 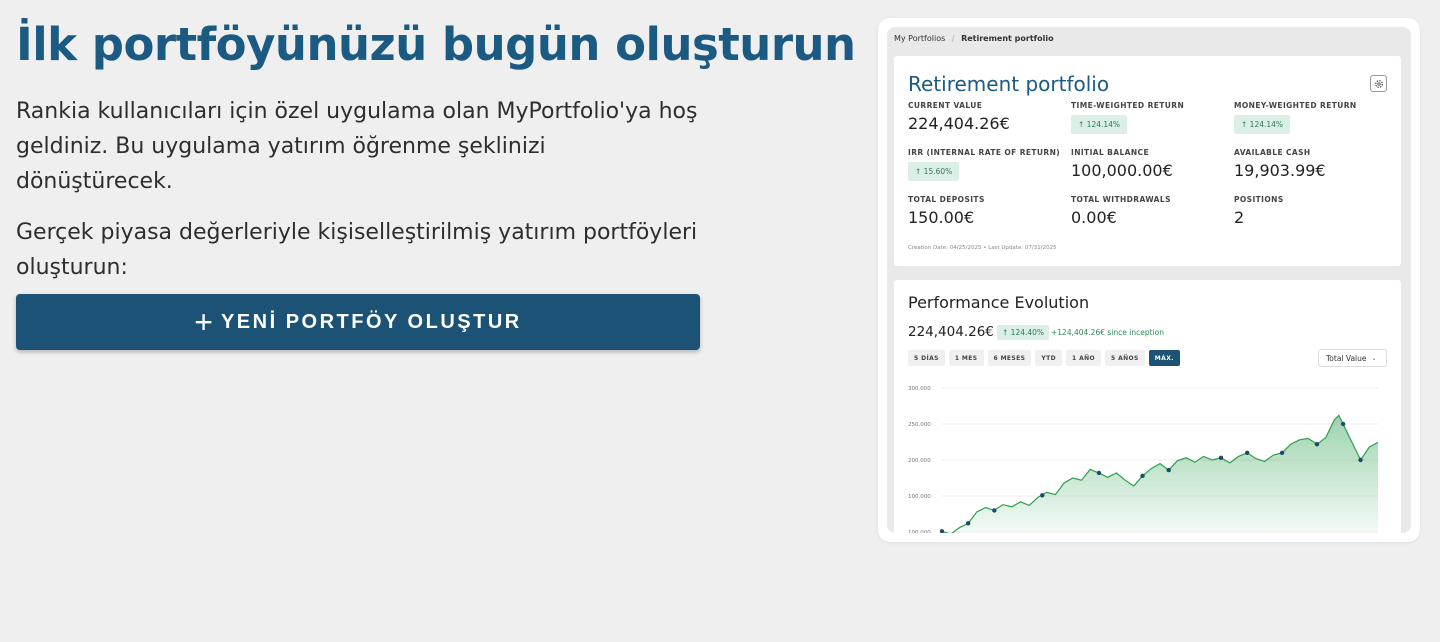 What do you see at coordinates (1009, 358) in the screenshot?
I see `range-button: 6 MESES` at bounding box center [1009, 358].